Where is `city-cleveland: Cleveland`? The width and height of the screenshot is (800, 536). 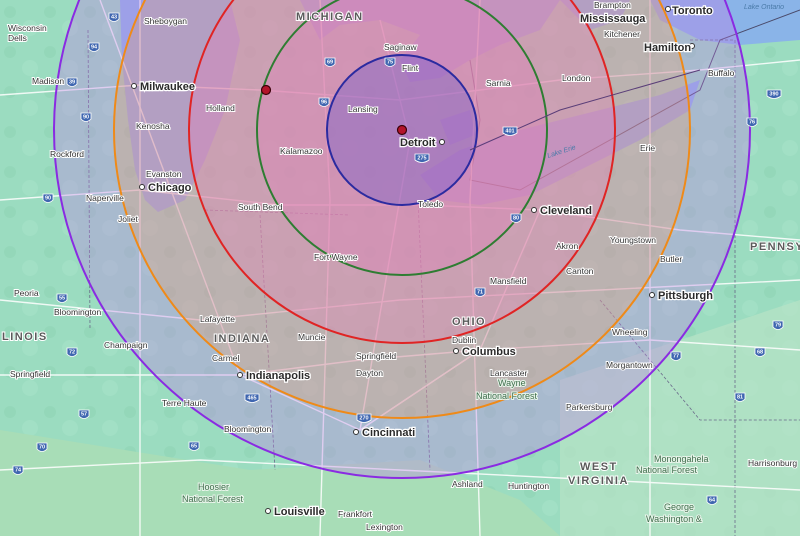 city-cleveland: Cleveland is located at coordinates (566, 211).